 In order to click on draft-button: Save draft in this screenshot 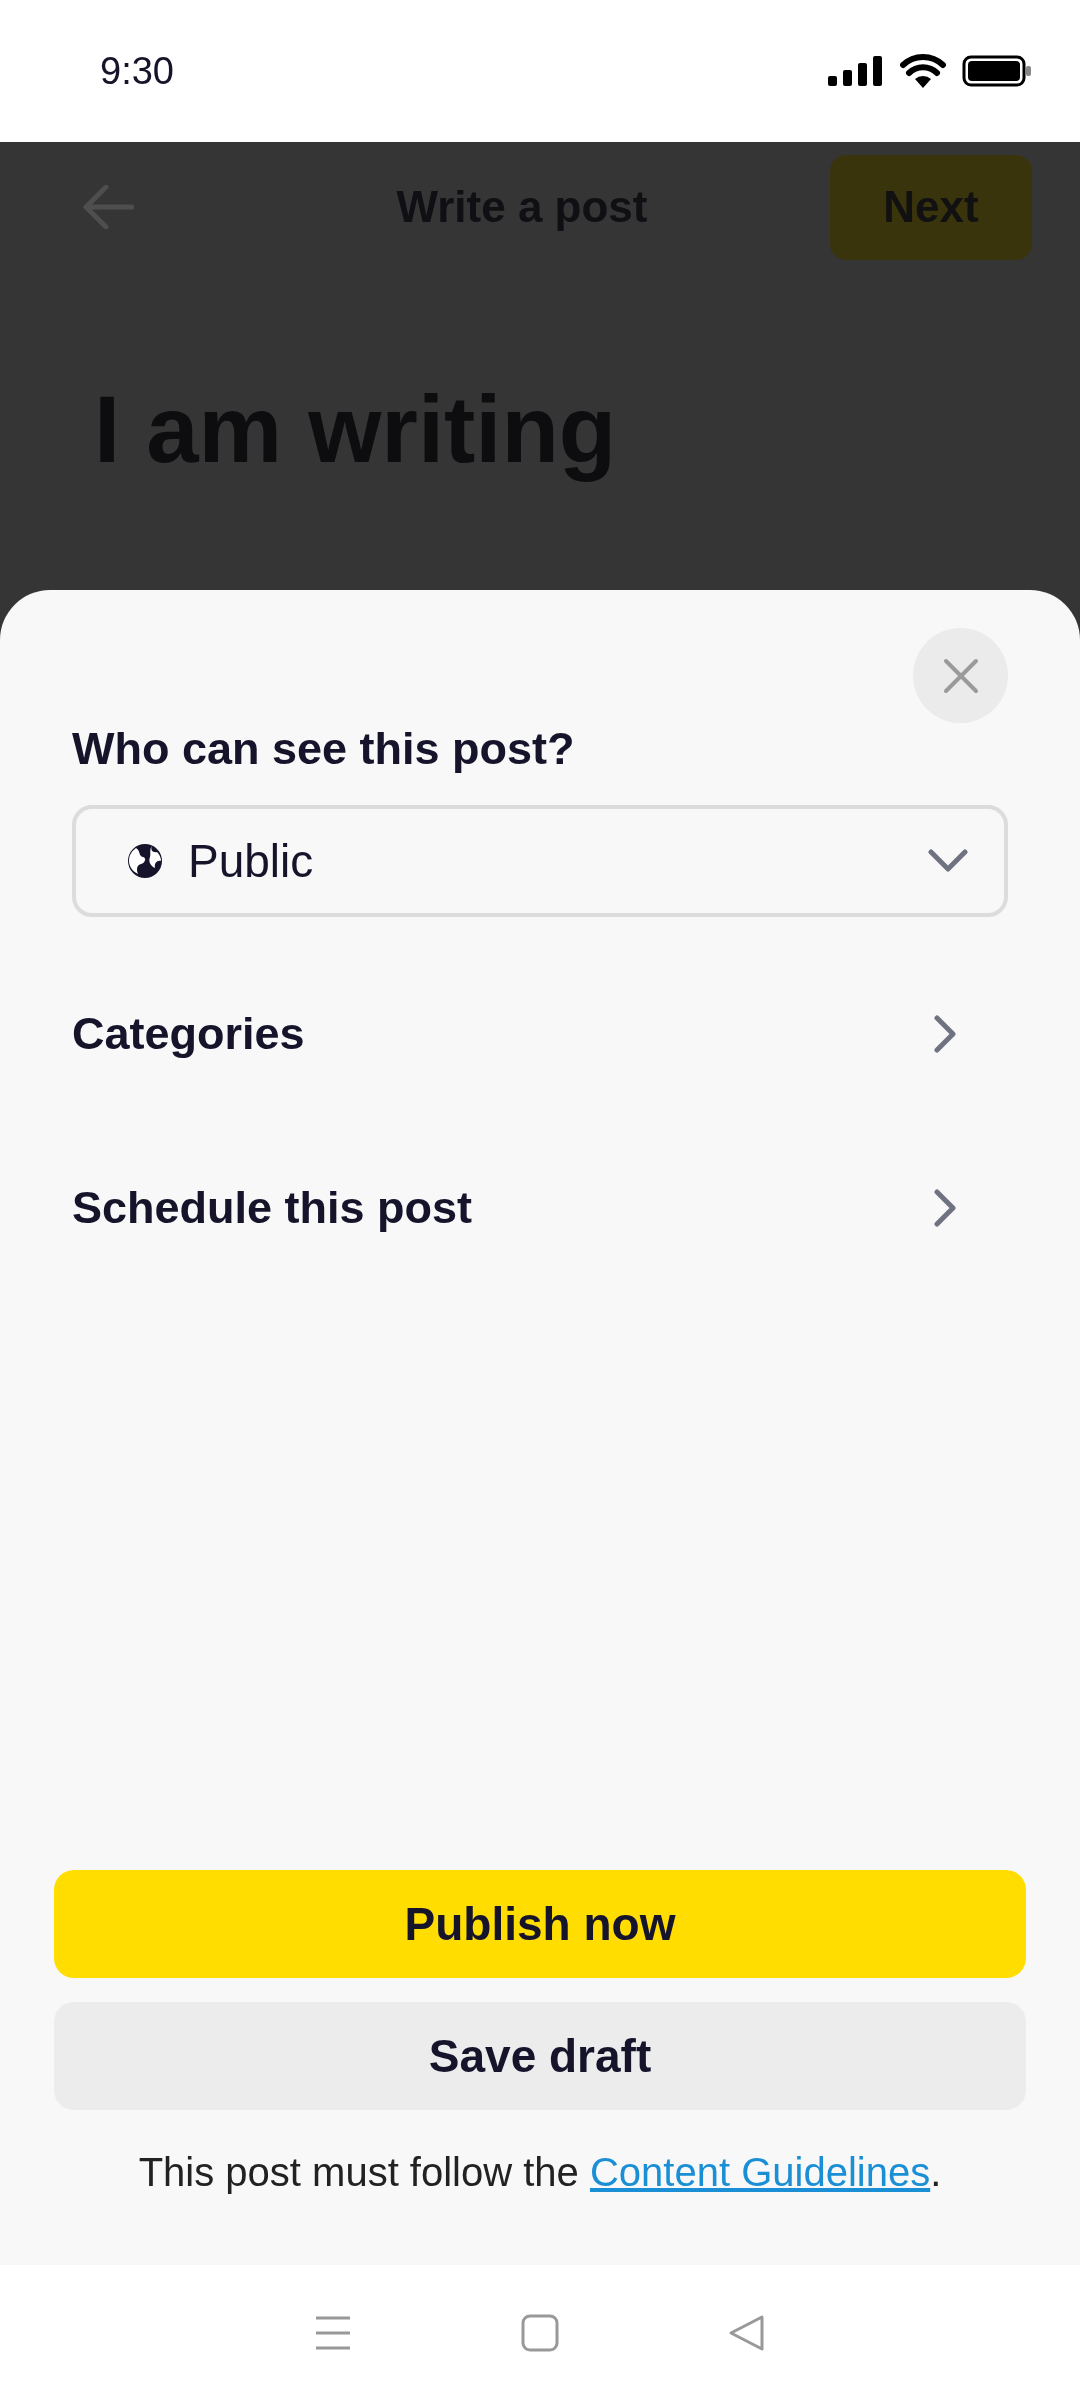, I will do `click(540, 2056)`.